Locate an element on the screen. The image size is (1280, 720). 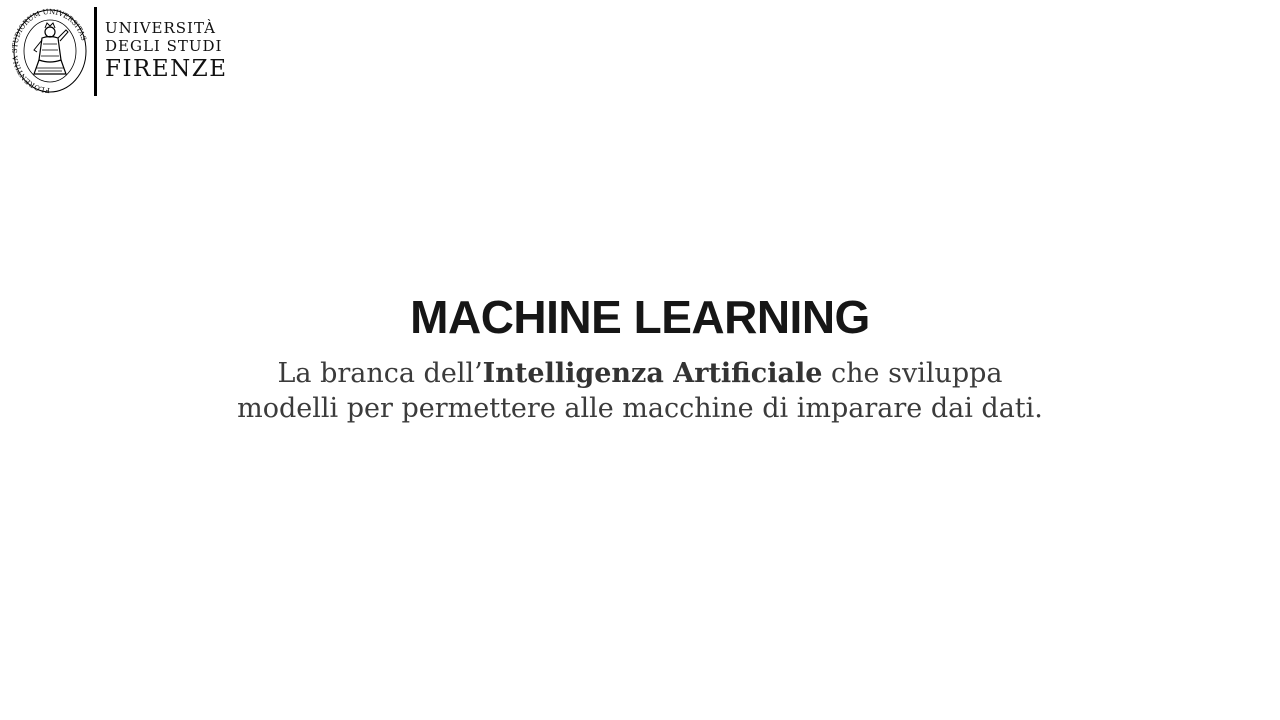
university-seal-icon: FLORENTINA STUDIORUM UNIVERSITAS is located at coordinates (50, 51).